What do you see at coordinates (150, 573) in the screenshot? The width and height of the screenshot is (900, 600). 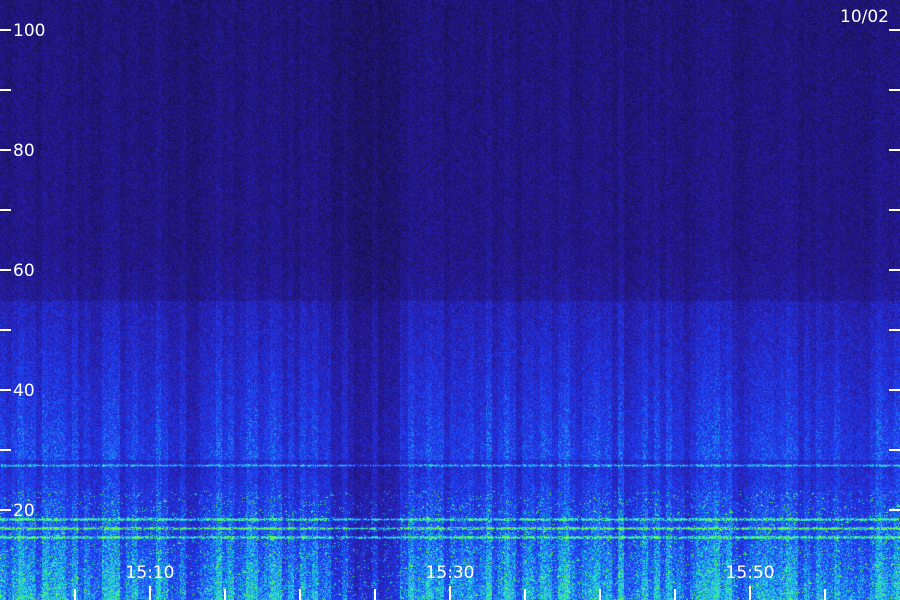 I see `x-tick-label: 15:10` at bounding box center [150, 573].